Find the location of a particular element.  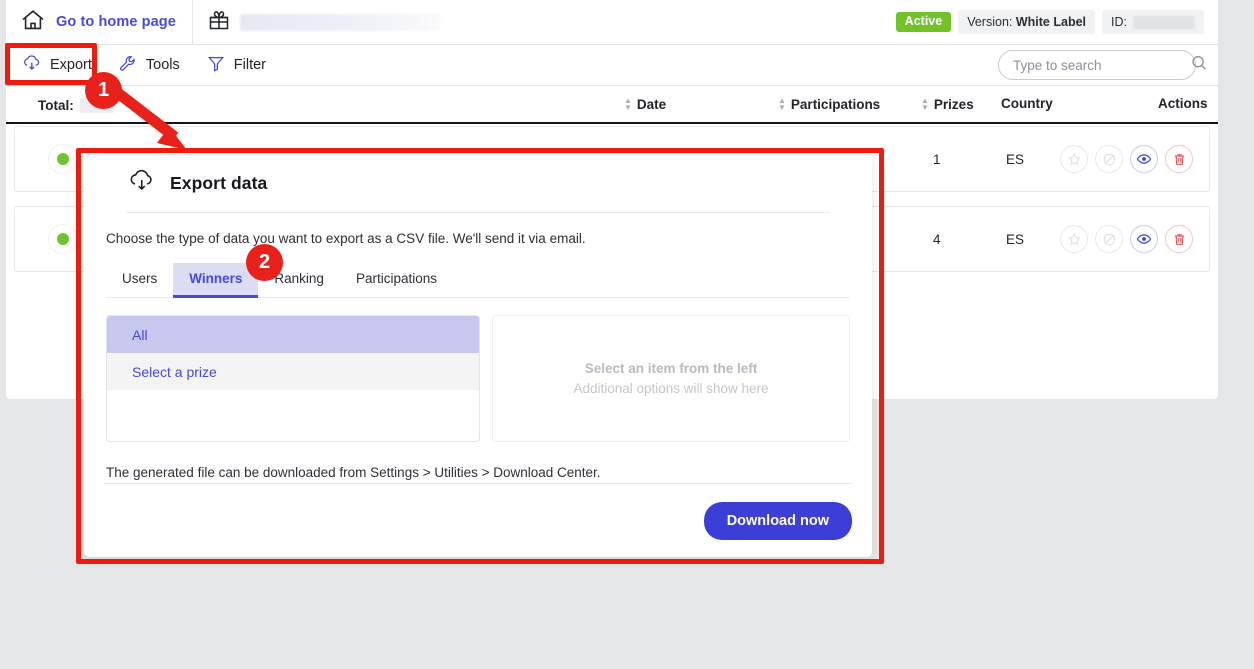

annotation-badge-one: 1 is located at coordinates (103, 90).